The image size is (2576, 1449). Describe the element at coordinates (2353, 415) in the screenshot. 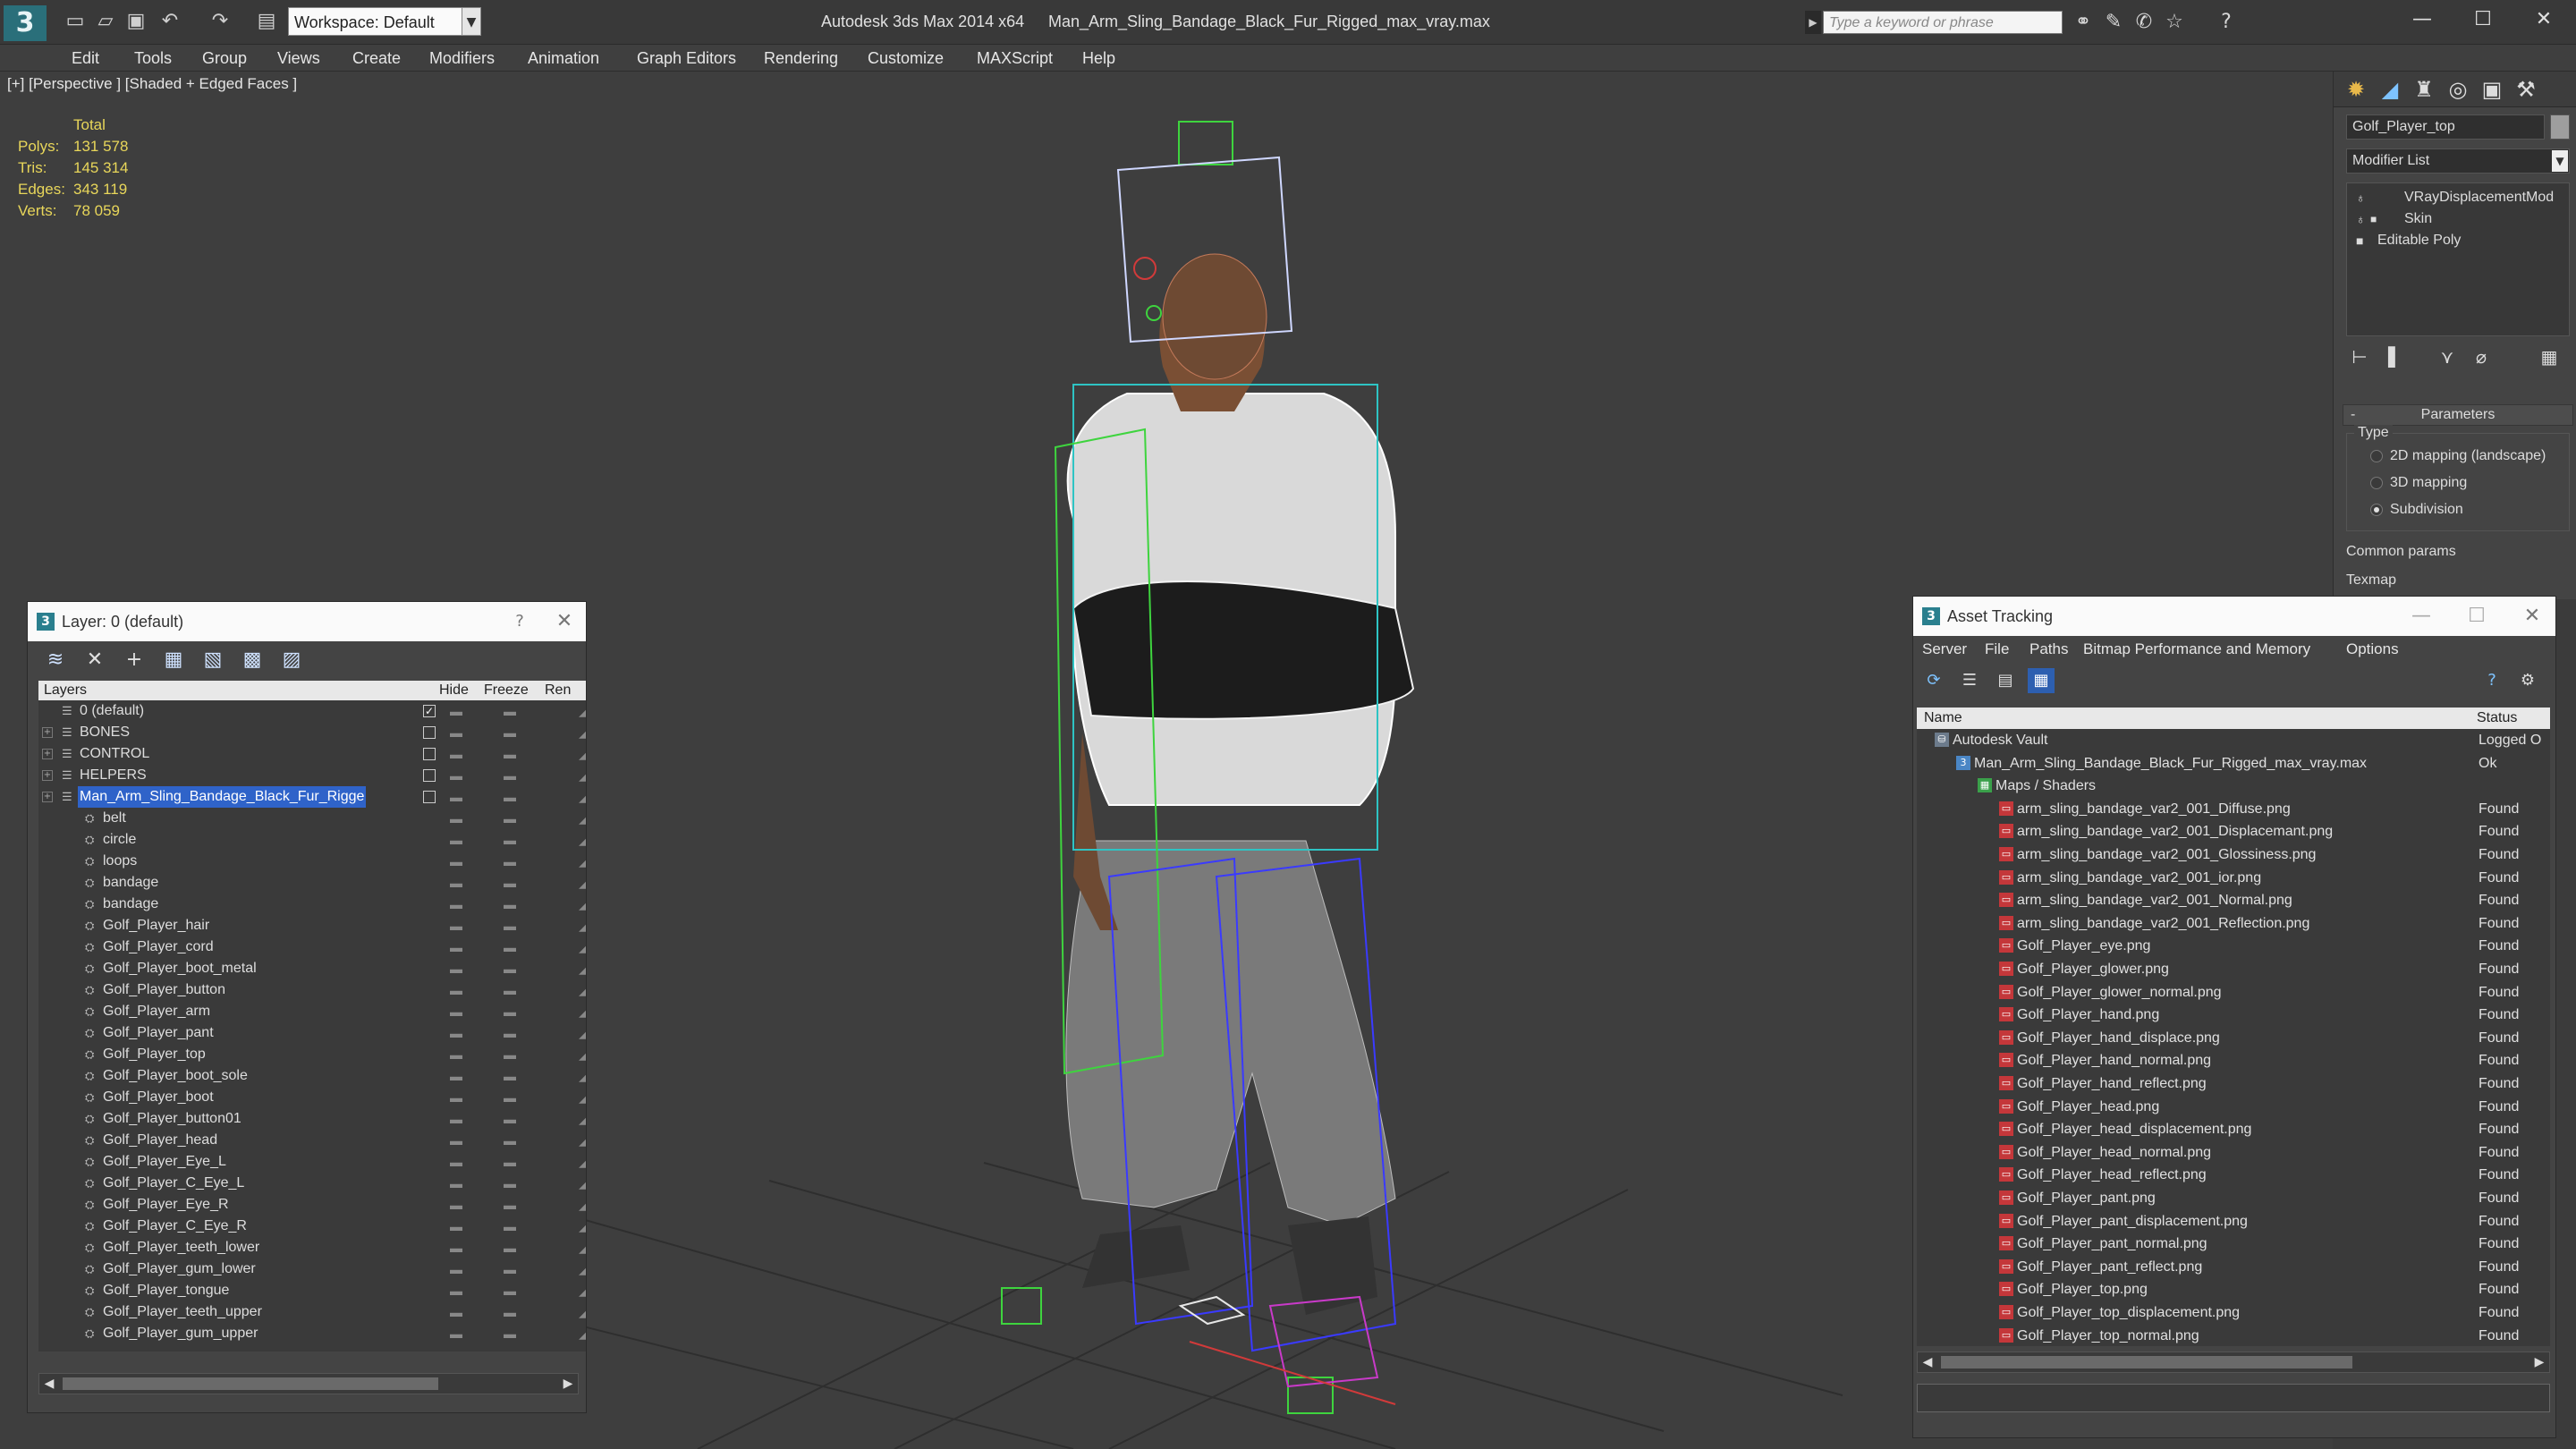

I see `collapse-icon: -` at that location.